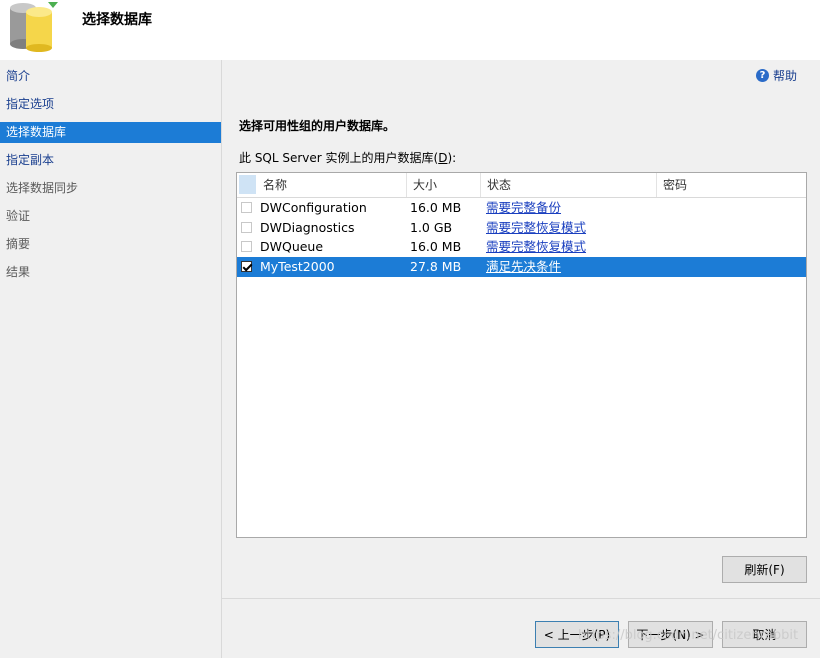  Describe the element at coordinates (764, 569) in the screenshot. I see `refresh-button: 刷新(F)` at that location.